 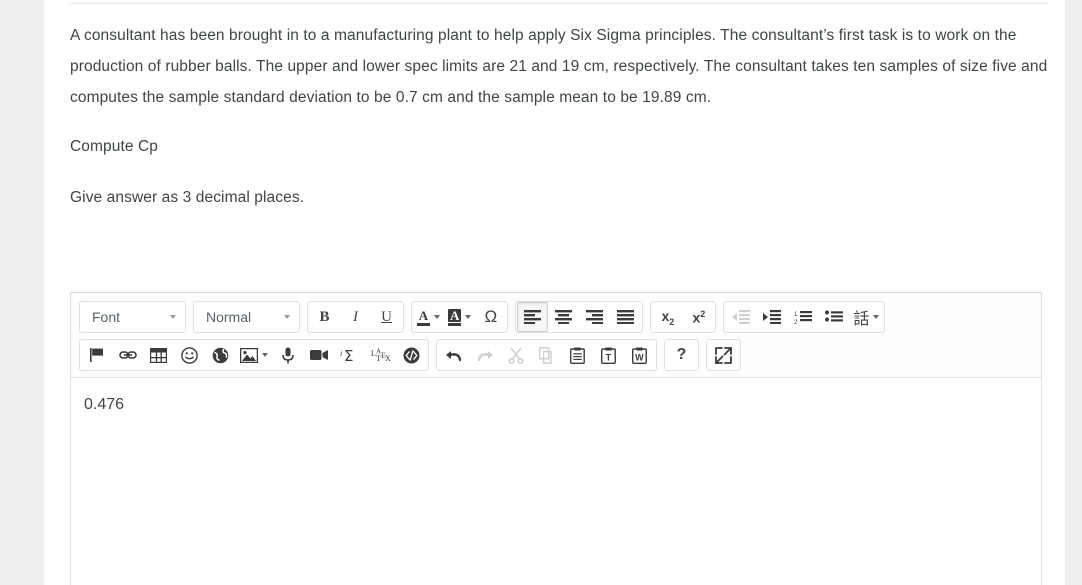 I want to click on italic-button: I, so click(x=355, y=317).